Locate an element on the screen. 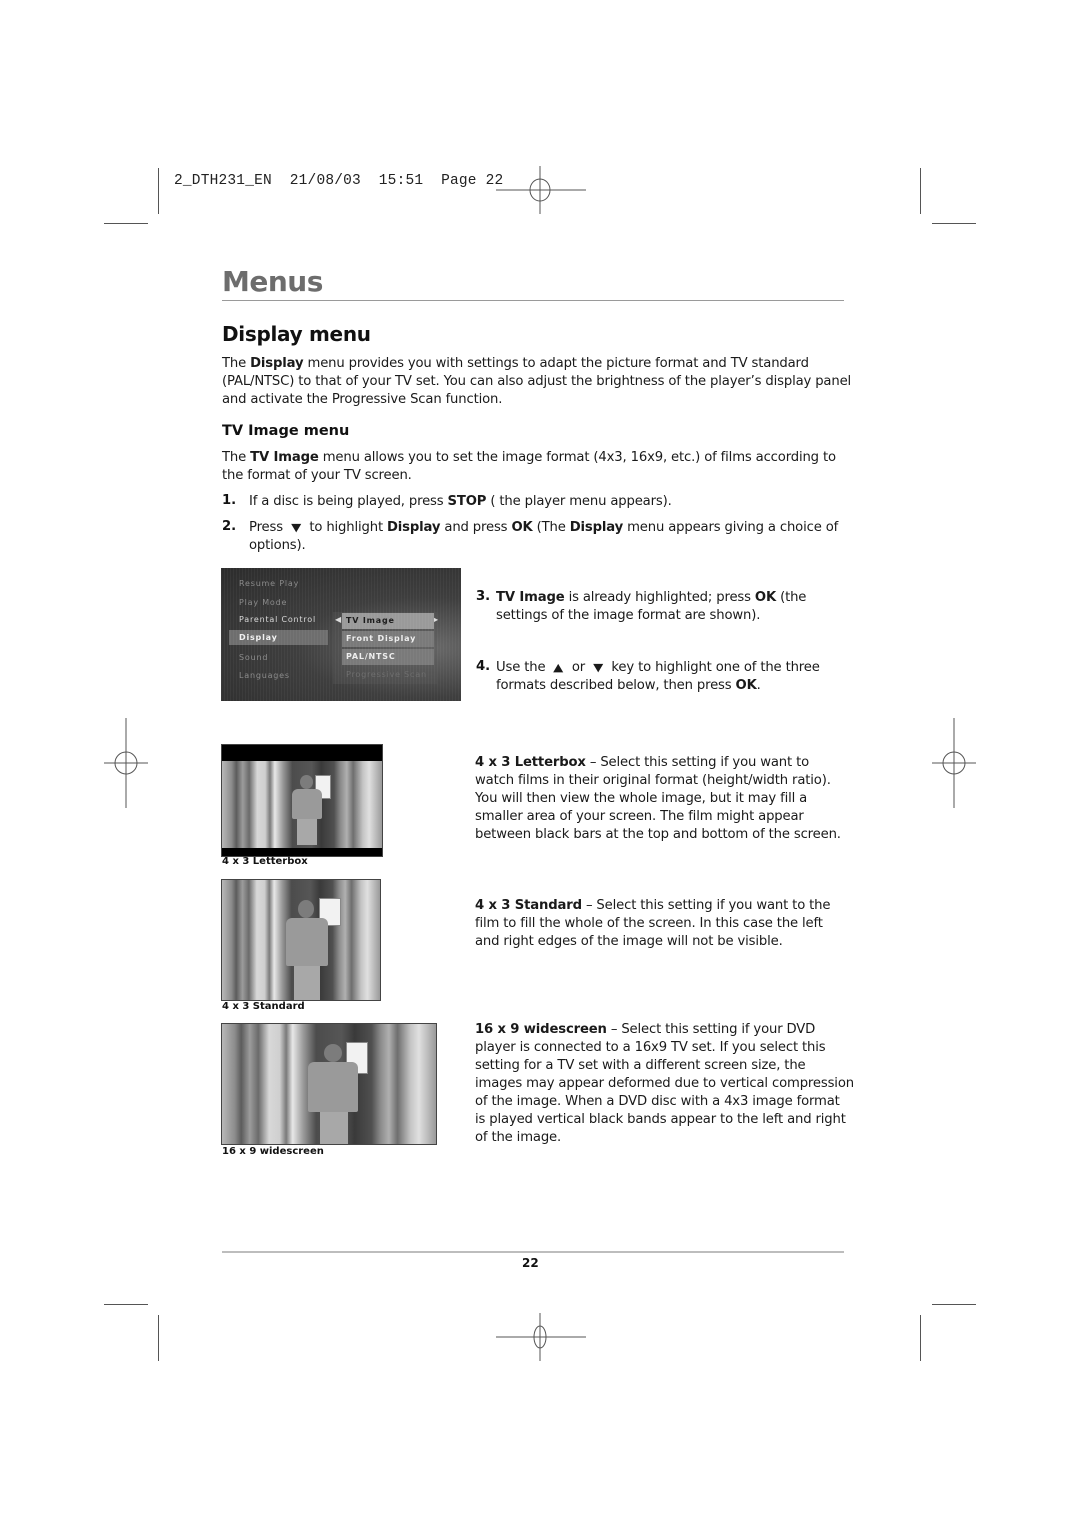 The height and width of the screenshot is (1528, 1080). step-number: 1. is located at coordinates (229, 500).